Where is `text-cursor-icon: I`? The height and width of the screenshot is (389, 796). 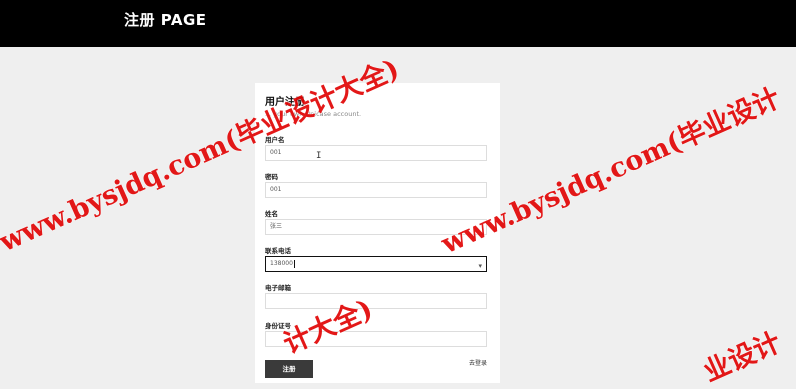
text-cursor-icon: I is located at coordinates (319, 156).